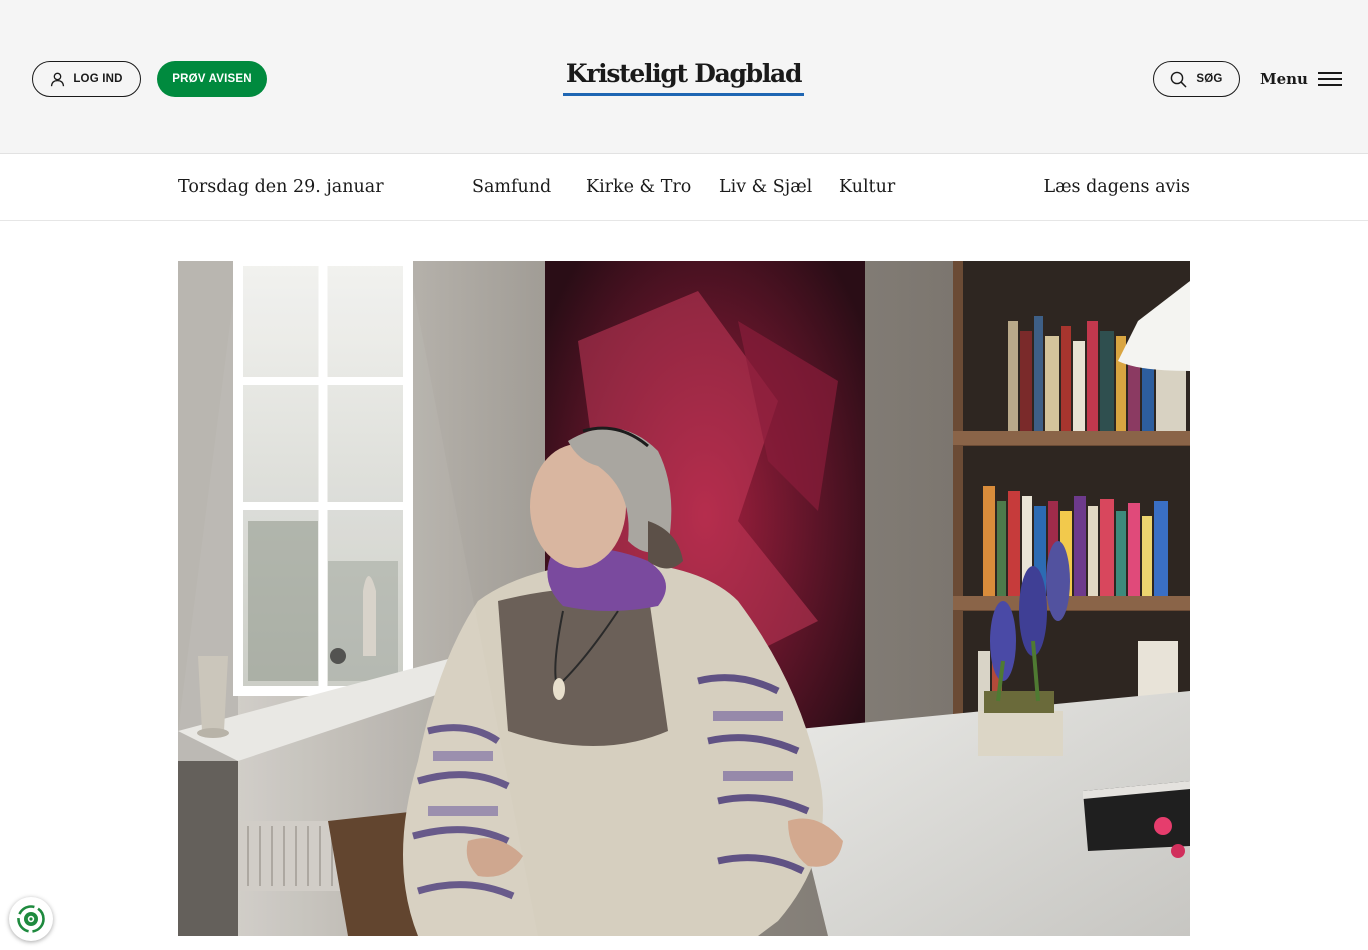 This screenshot has height=950, width=1368. I want to click on read-todays-paper-link: Læs dagens avis, so click(1116, 187).